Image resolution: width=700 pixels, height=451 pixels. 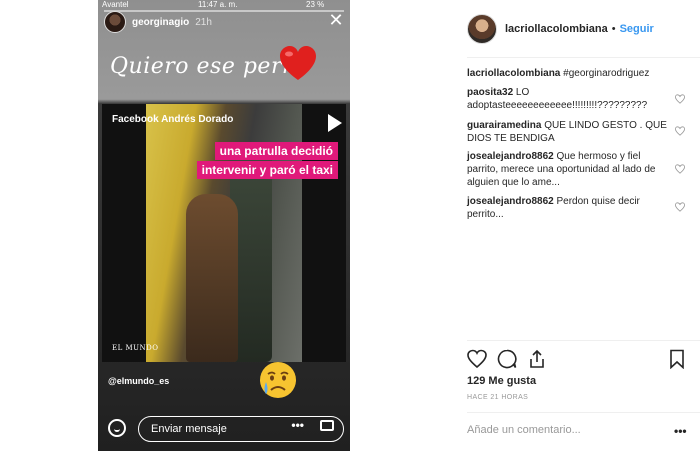 What do you see at coordinates (276, 151) in the screenshot?
I see `banner-line-1: una patrulla decidió` at bounding box center [276, 151].